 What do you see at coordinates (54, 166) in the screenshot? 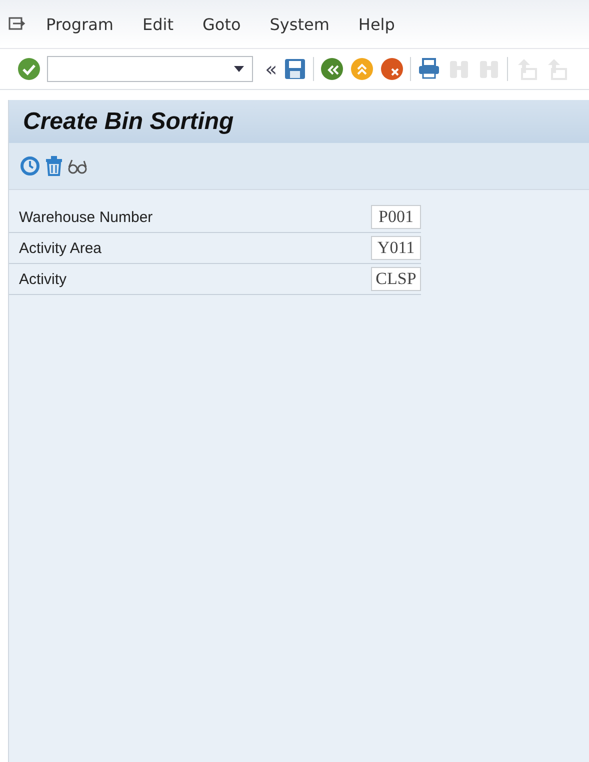
I see `trash-icon` at bounding box center [54, 166].